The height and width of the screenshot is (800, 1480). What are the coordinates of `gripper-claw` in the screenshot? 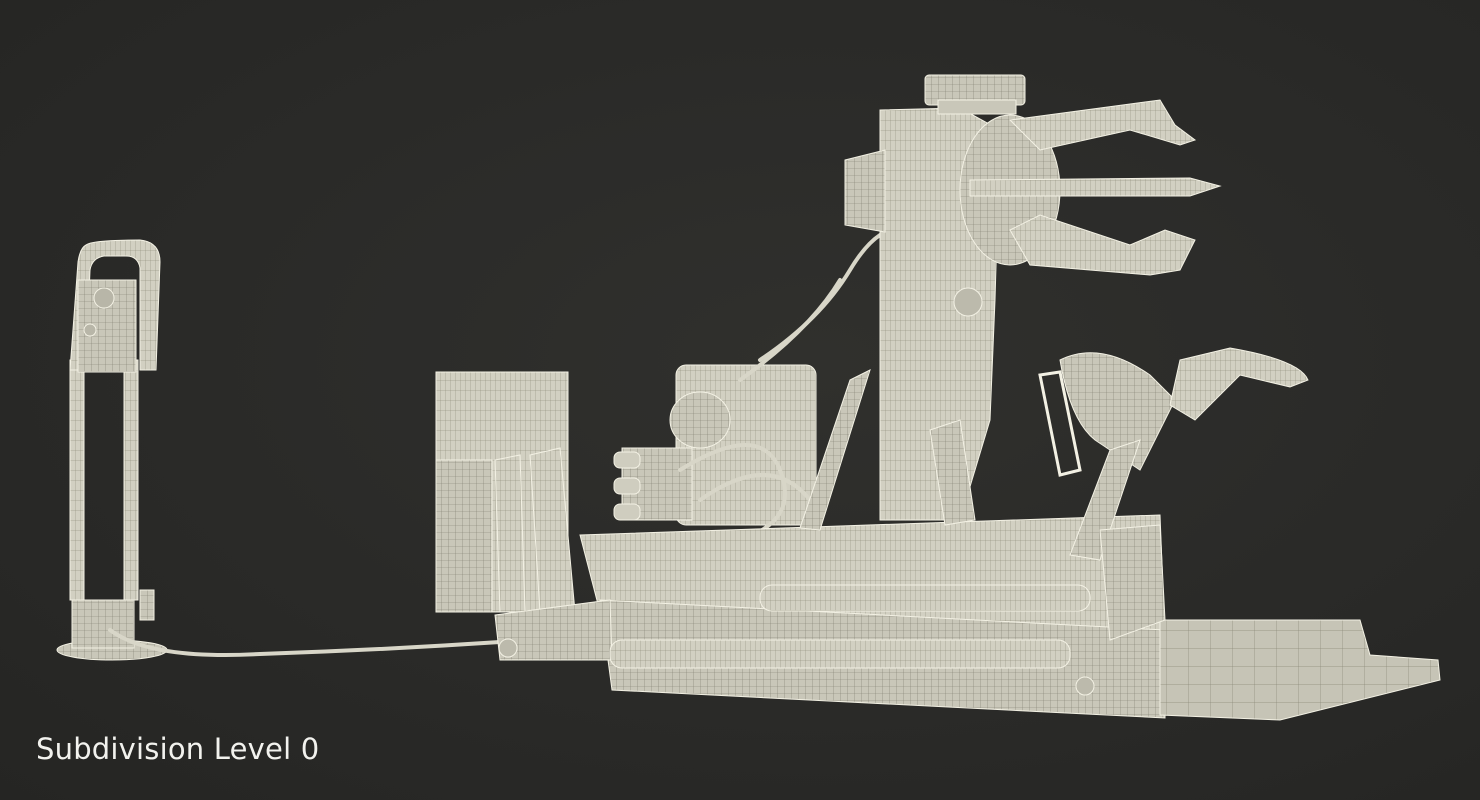 It's located at (1090, 187).